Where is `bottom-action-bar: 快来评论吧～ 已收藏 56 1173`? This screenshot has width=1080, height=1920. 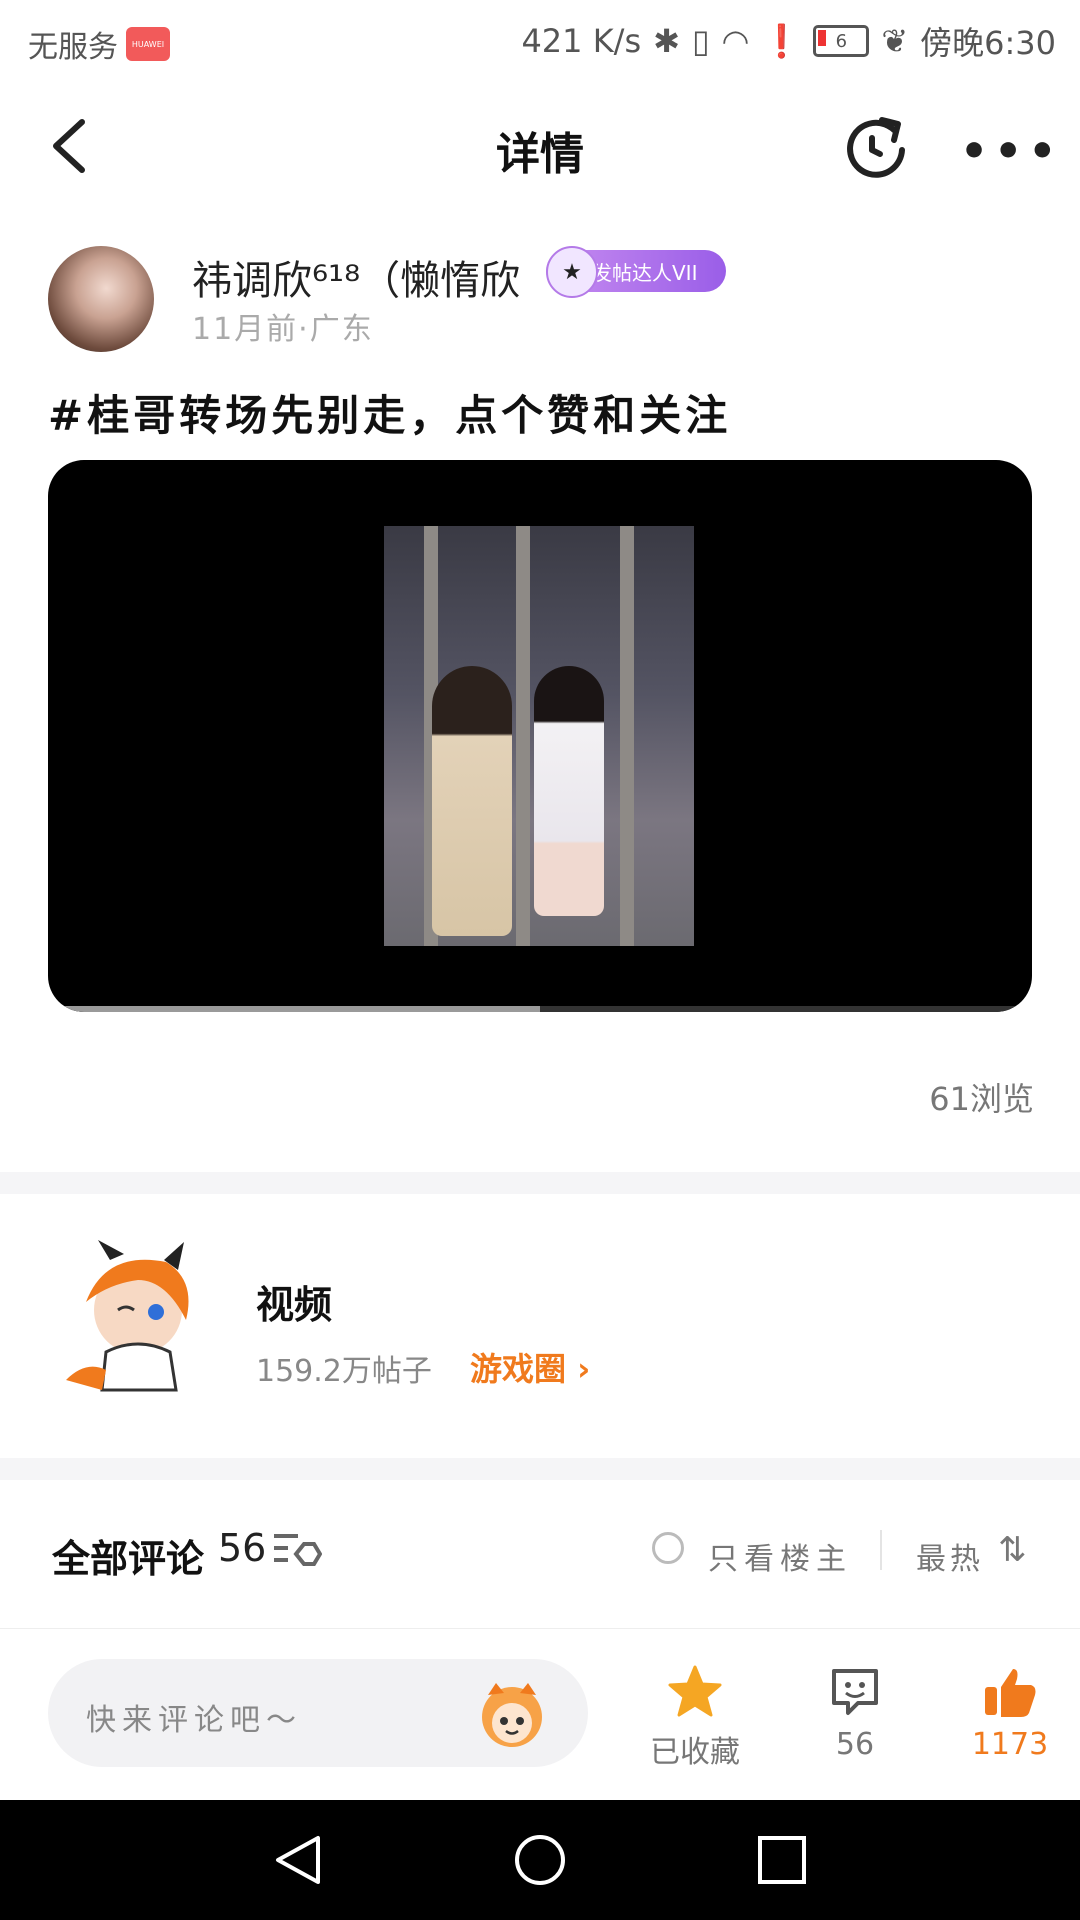 bottom-action-bar: 快来评论吧～ 已收藏 56 1173 is located at coordinates (540, 1714).